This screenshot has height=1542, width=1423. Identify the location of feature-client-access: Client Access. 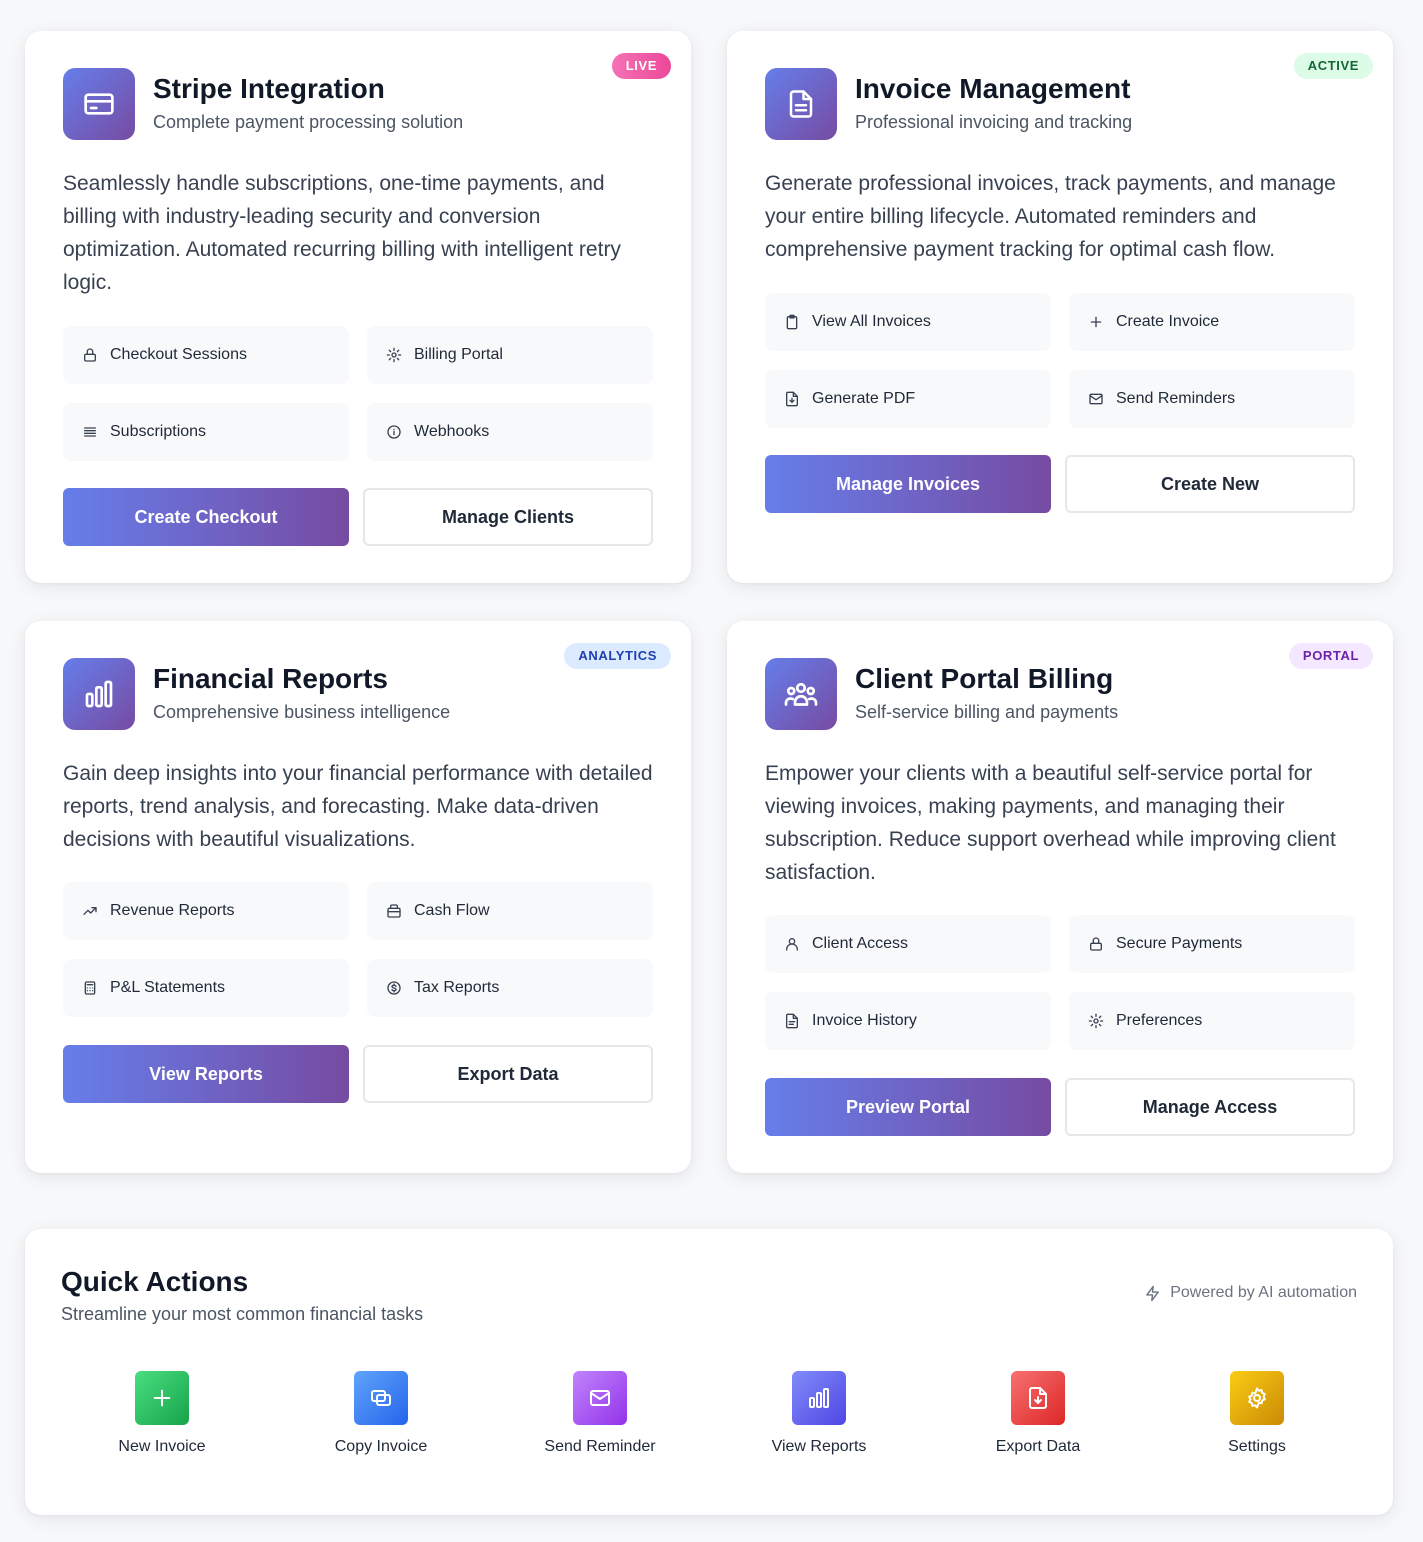
(908, 944).